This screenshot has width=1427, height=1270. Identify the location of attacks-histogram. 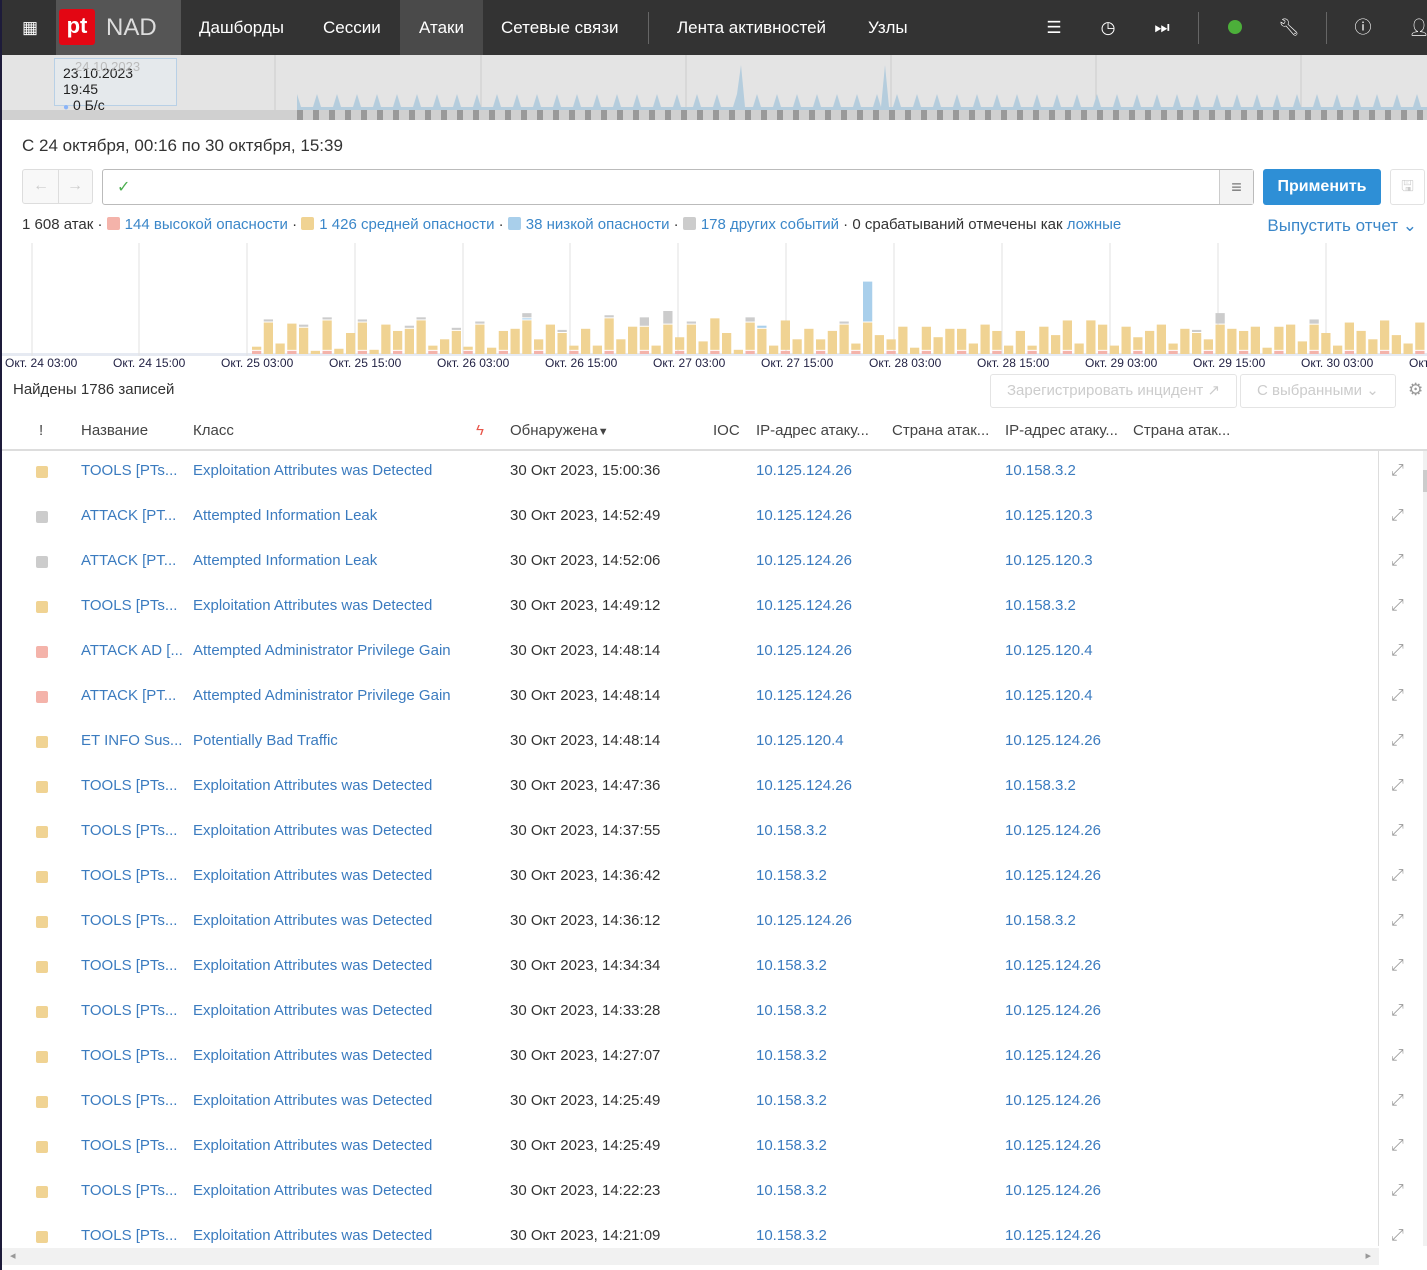
(714, 299).